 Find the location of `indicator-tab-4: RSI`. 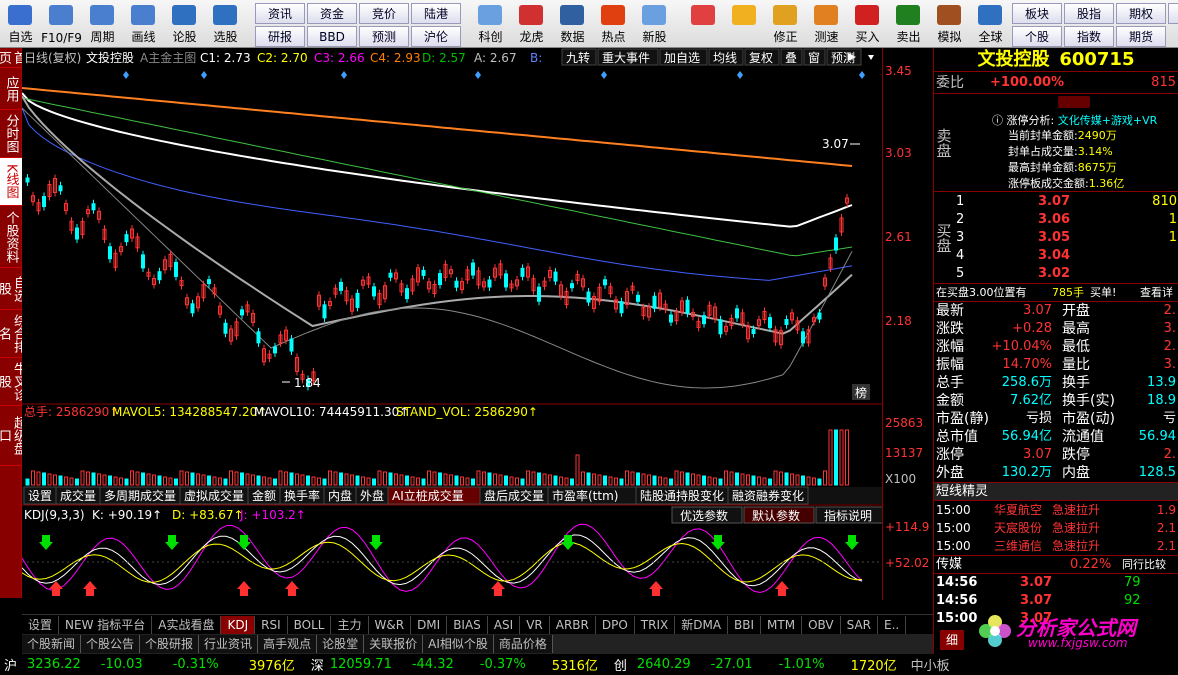

indicator-tab-4: RSI is located at coordinates (271, 624).